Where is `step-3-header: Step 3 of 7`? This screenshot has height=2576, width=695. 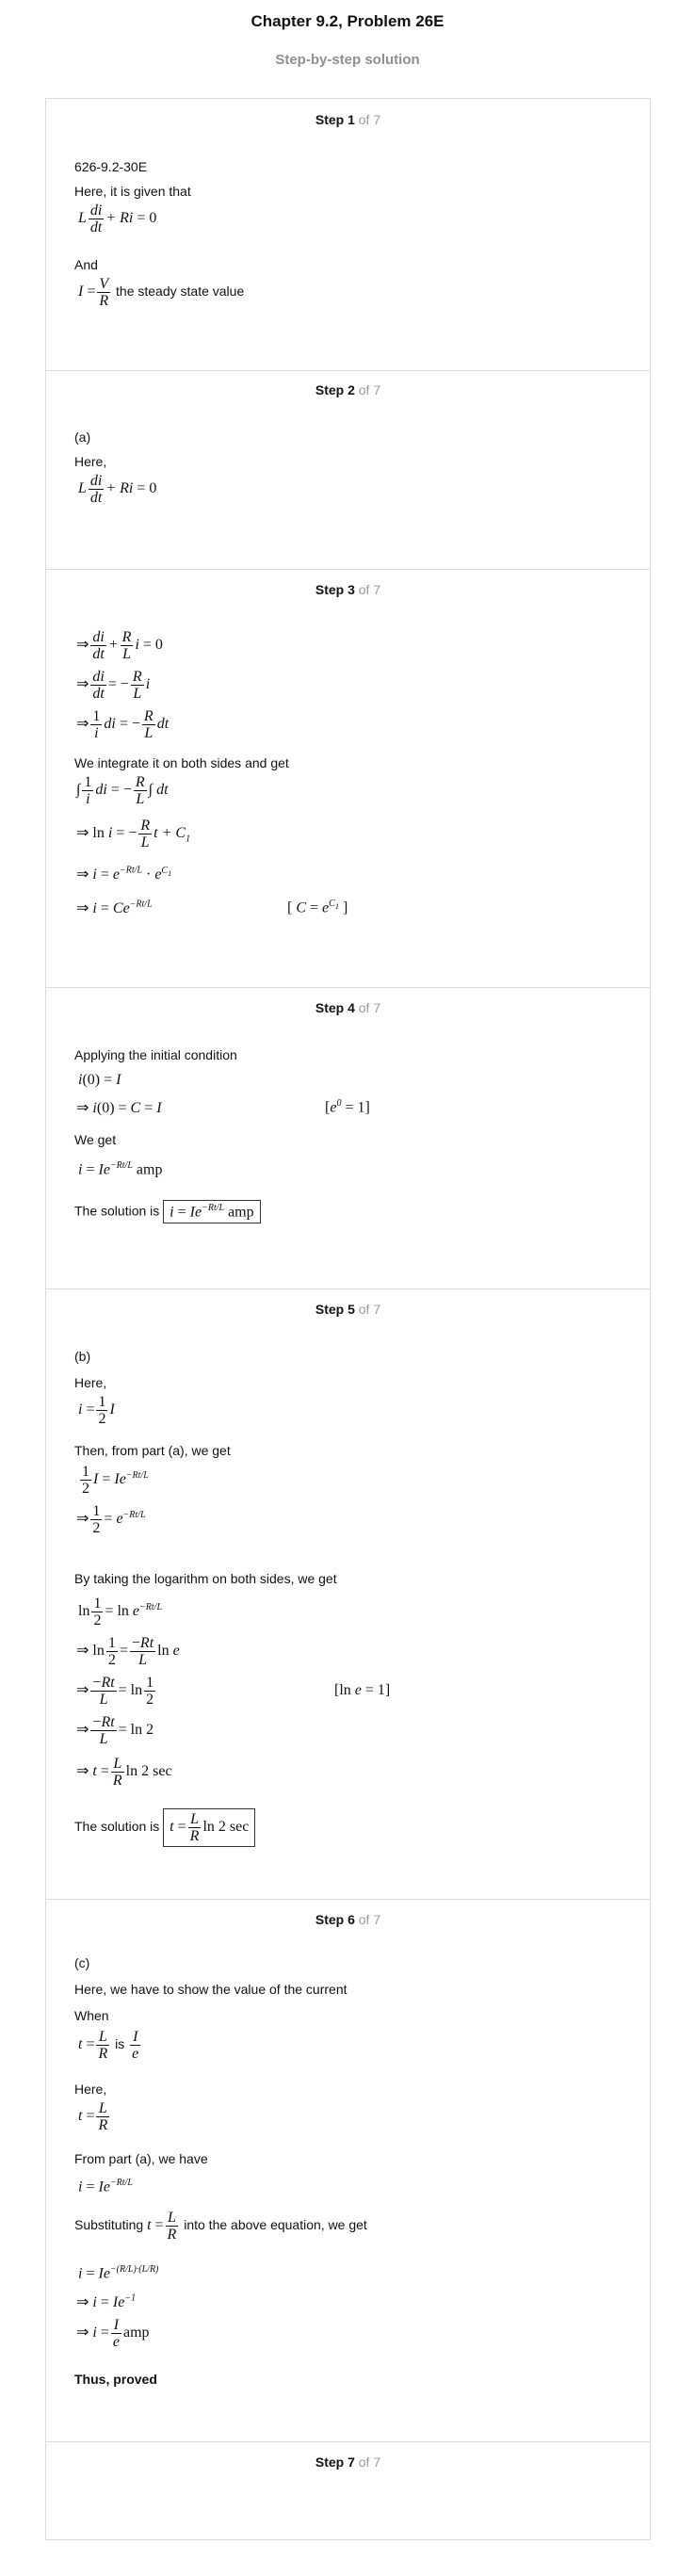 step-3-header: Step 3 of 7 is located at coordinates (348, 589).